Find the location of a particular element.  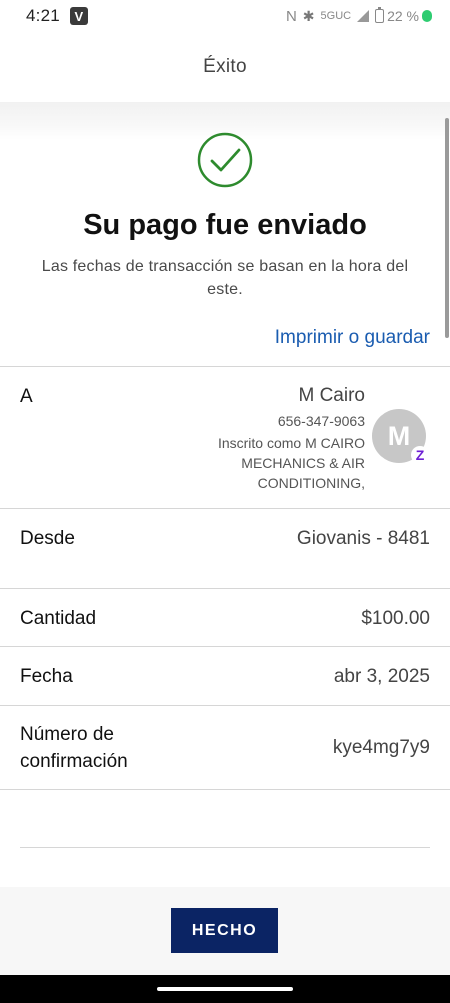

amount-value: $100.00 is located at coordinates (395, 618).